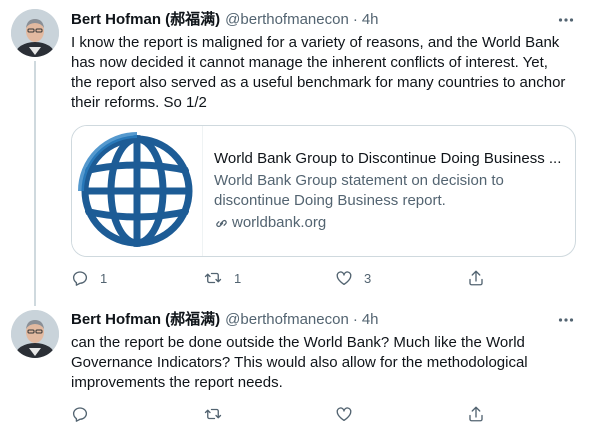 This screenshot has height=436, width=589. I want to click on card-domain: worldbank.org, so click(389, 223).